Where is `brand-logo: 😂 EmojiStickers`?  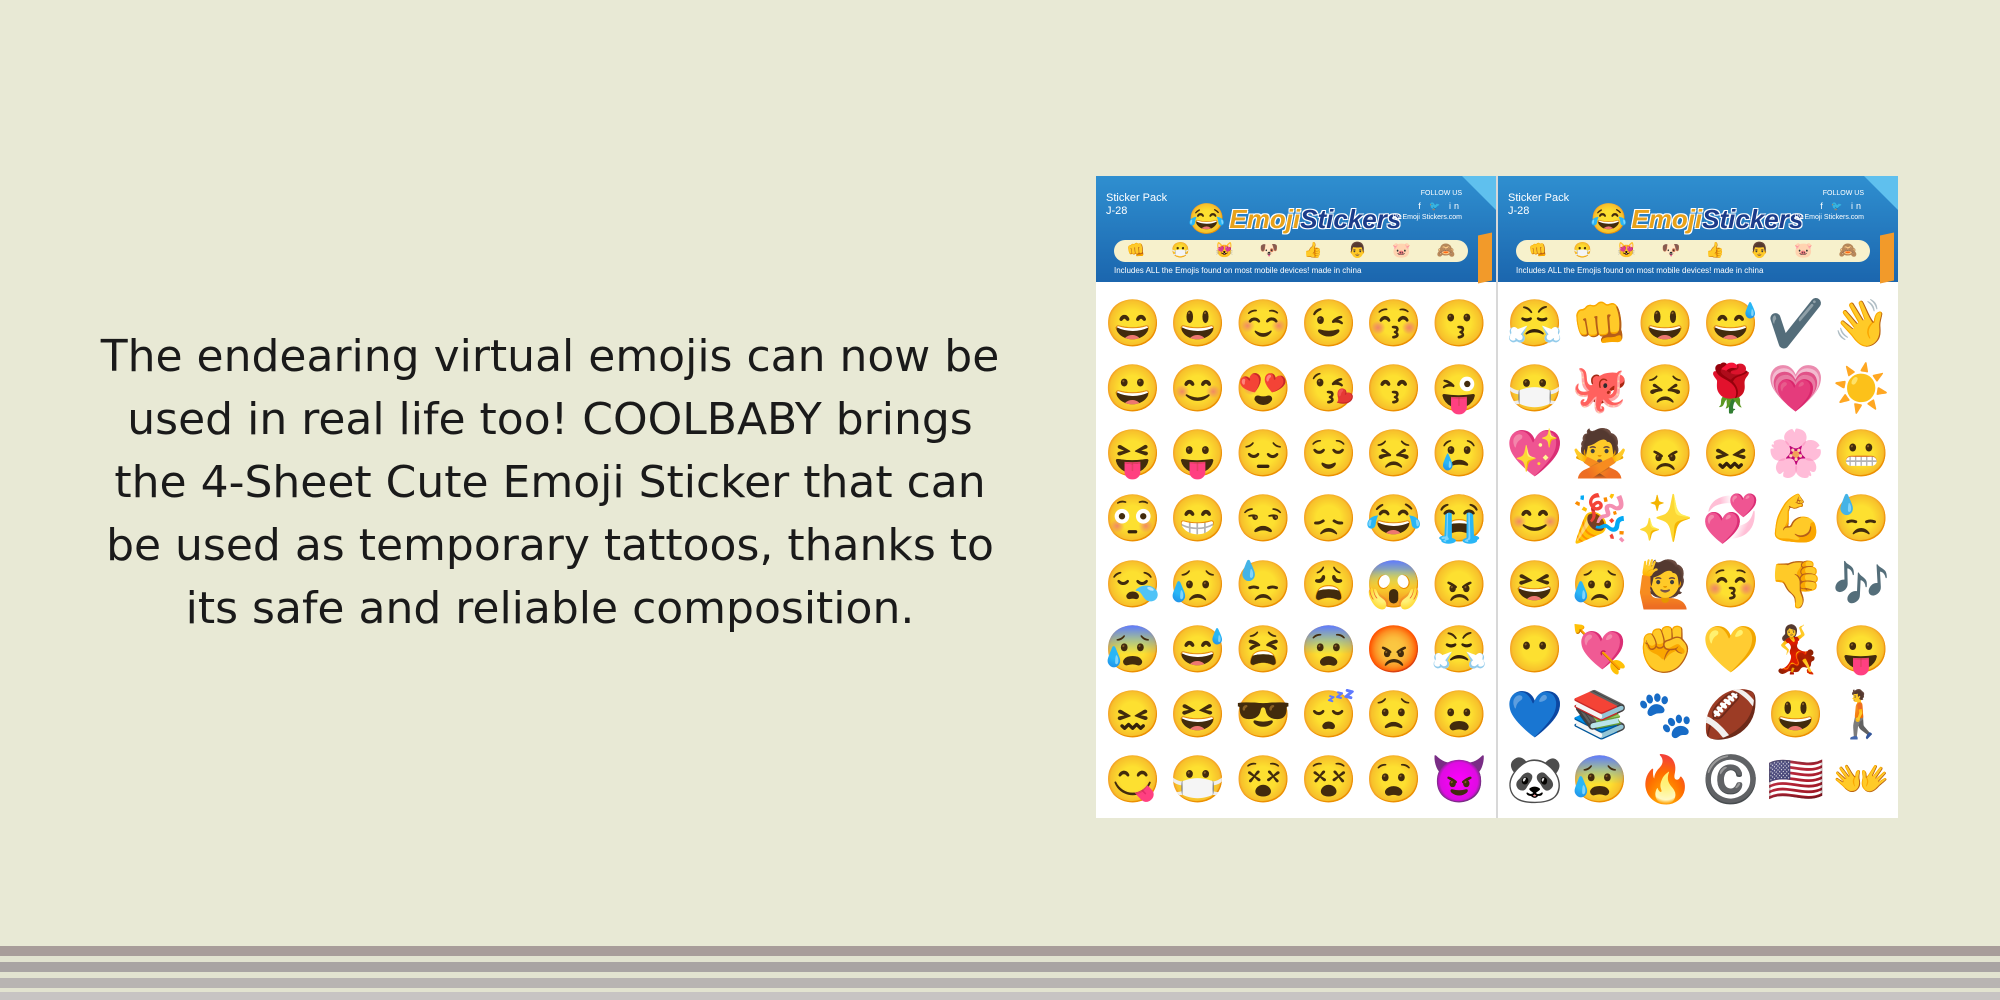
brand-logo: 😂 EmojiStickers is located at coordinates (1696, 219).